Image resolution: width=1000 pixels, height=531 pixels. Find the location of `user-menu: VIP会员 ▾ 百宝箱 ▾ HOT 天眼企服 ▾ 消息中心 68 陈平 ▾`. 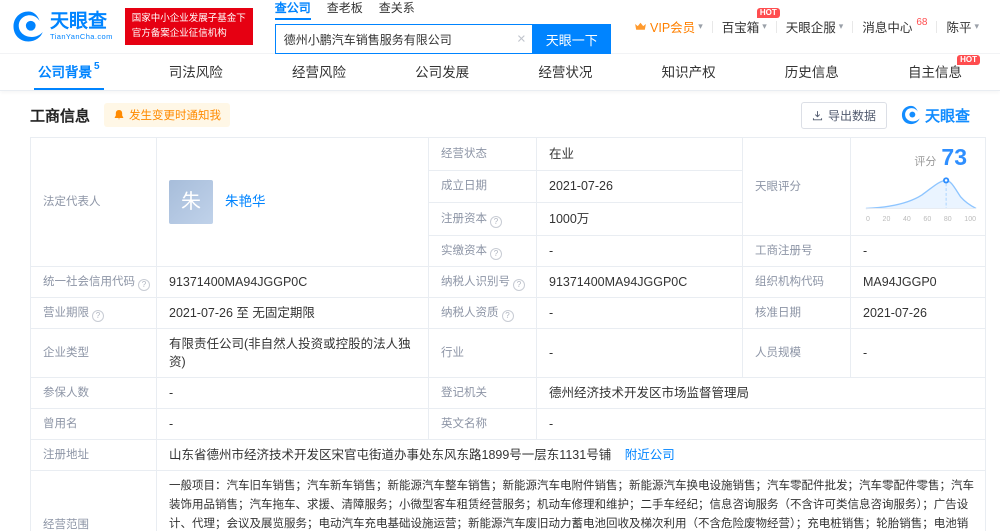

user-menu: VIP会员 ▾ 百宝箱 ▾ HOT 天眼企服 ▾ 消息中心 68 陈平 ▾ is located at coordinates (806, 22).